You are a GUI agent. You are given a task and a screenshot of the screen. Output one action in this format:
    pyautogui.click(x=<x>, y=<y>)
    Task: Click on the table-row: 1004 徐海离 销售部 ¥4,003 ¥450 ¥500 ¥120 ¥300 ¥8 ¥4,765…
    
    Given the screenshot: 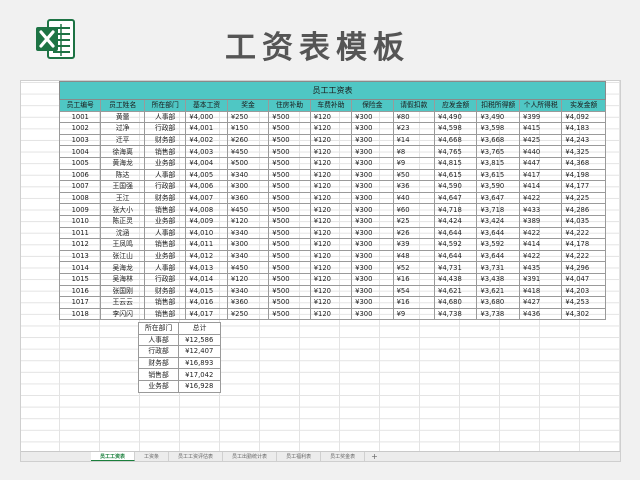 What is the action you would take?
    pyautogui.click(x=332, y=151)
    